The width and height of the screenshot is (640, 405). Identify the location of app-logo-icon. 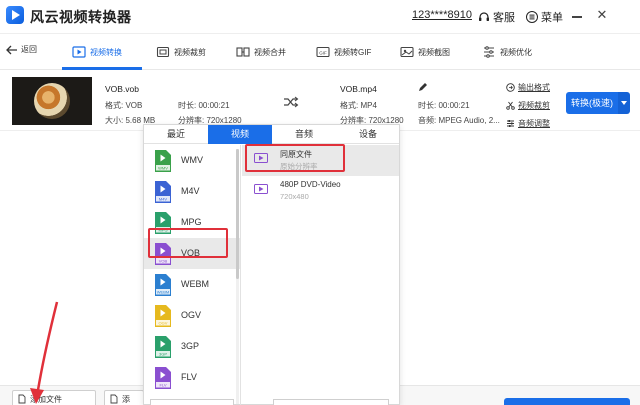
(15, 15).